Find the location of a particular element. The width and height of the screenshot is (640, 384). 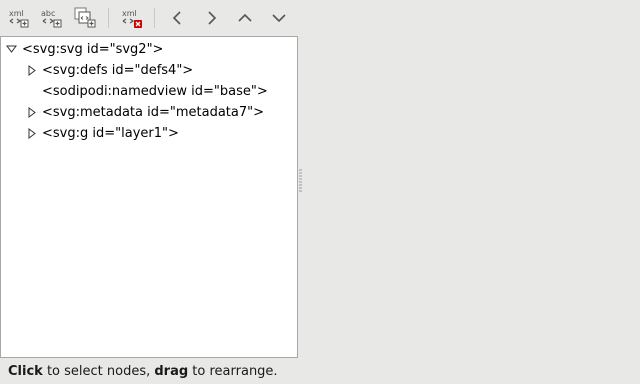

new-text-node-button: abc is located at coordinates (51, 18).